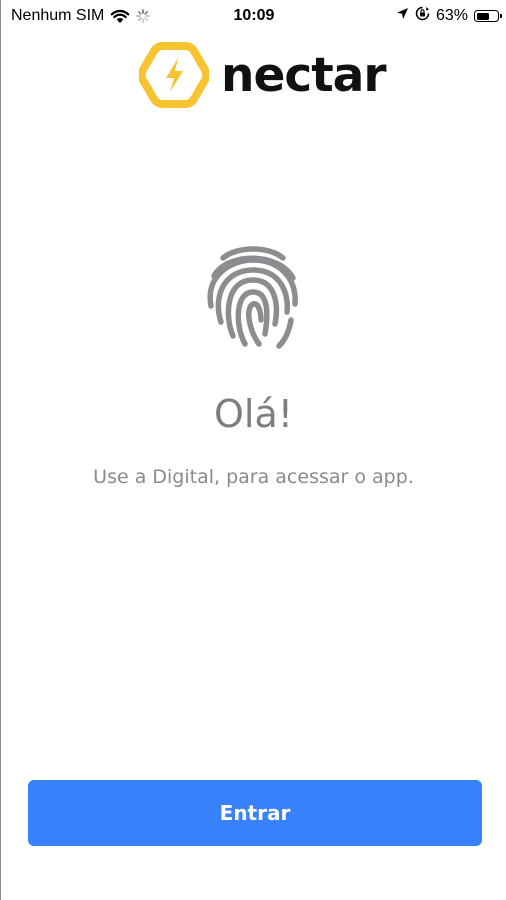 The image size is (506, 900). I want to click on battery-fill, so click(482, 16).